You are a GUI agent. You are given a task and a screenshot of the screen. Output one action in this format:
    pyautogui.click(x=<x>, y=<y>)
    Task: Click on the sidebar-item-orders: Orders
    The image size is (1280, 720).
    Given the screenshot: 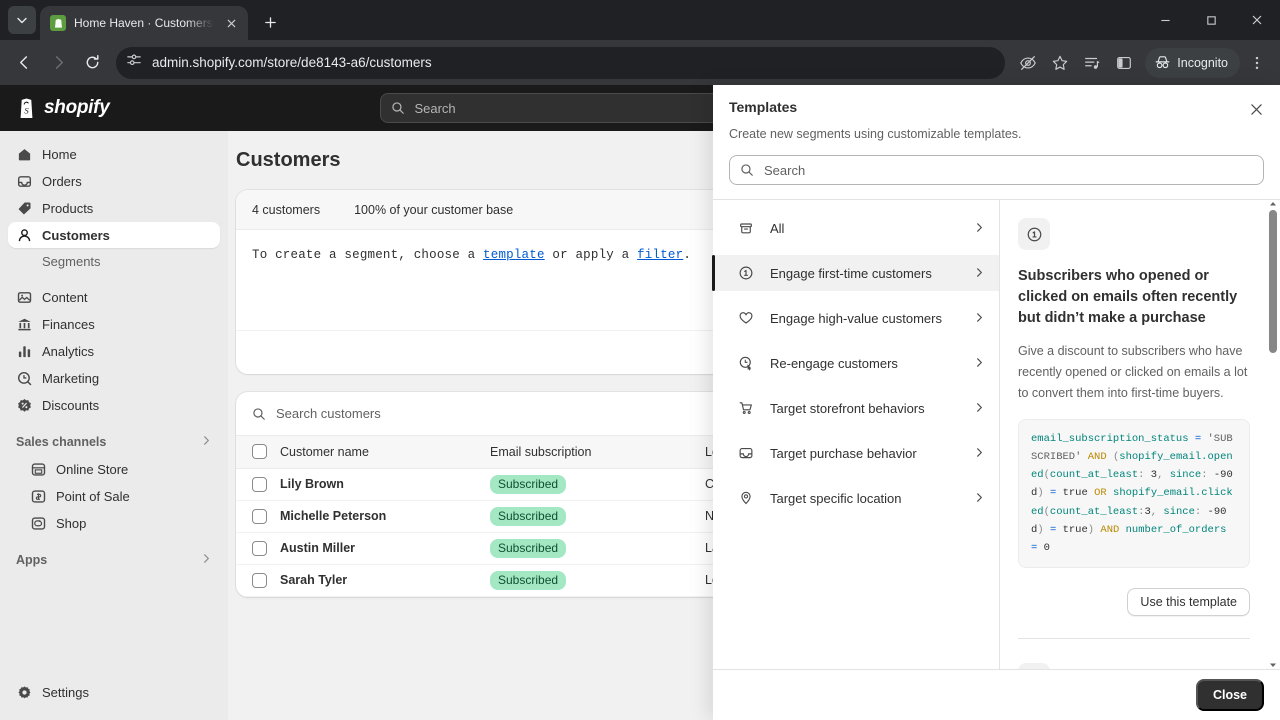 What is the action you would take?
    pyautogui.click(x=114, y=181)
    